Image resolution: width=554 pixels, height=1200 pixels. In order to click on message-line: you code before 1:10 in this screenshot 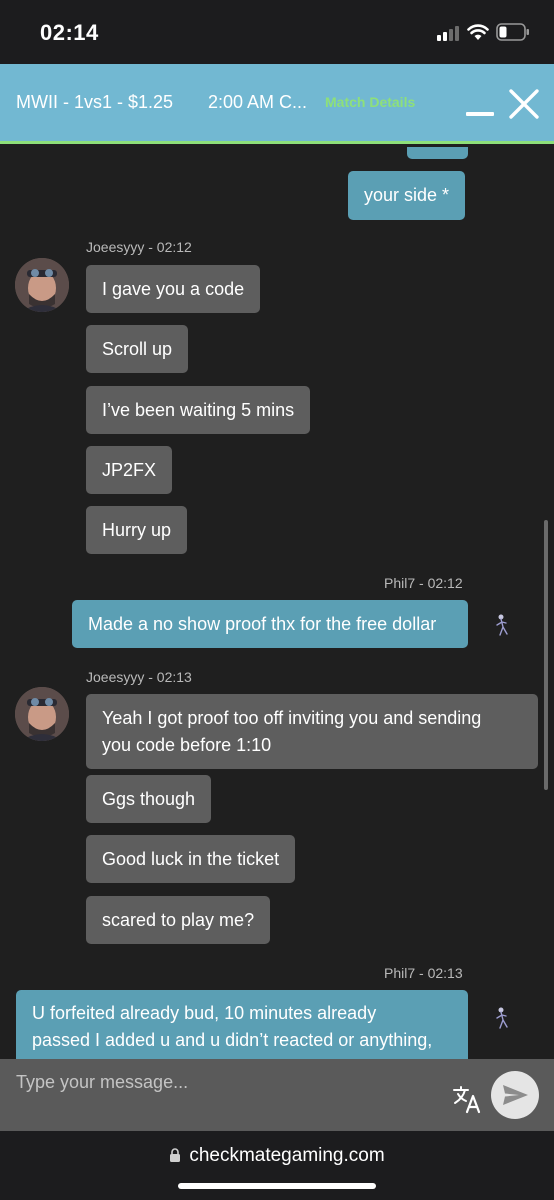, I will do `click(187, 744)`.